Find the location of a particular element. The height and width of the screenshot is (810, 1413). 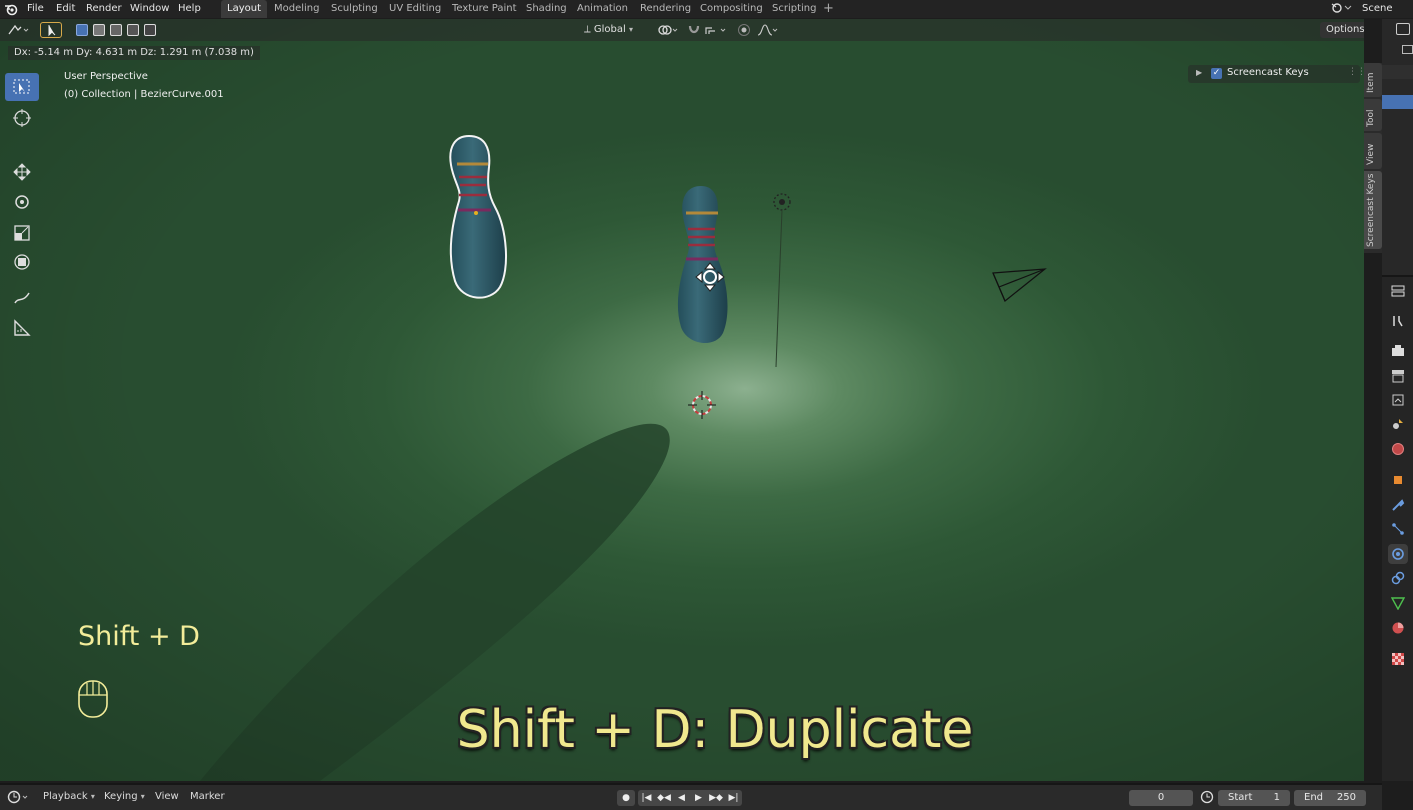

drag-grip-icon: ⋮⋮ is located at coordinates (1356, 72).